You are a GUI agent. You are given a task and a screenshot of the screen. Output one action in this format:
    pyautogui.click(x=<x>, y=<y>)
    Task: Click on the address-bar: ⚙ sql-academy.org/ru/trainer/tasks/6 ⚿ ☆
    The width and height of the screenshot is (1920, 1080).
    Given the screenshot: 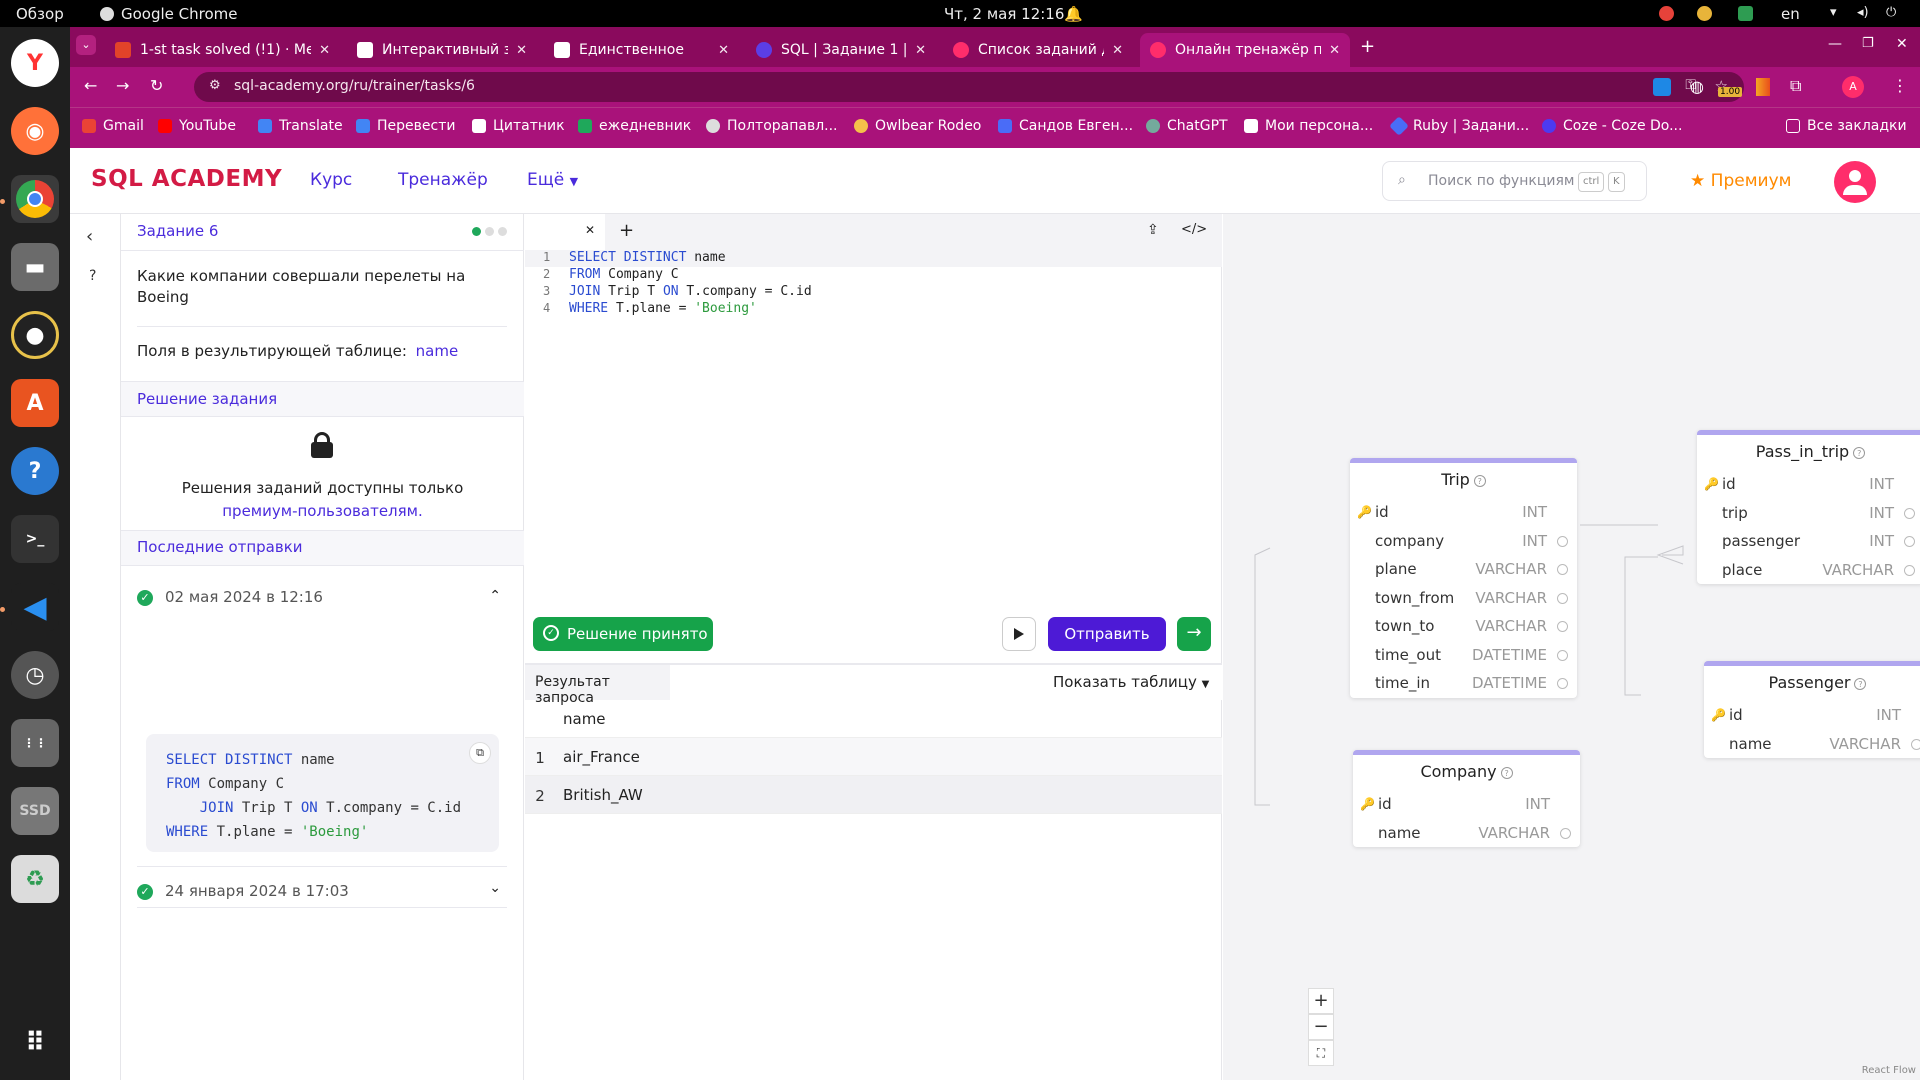 What is the action you would take?
    pyautogui.click(x=969, y=87)
    